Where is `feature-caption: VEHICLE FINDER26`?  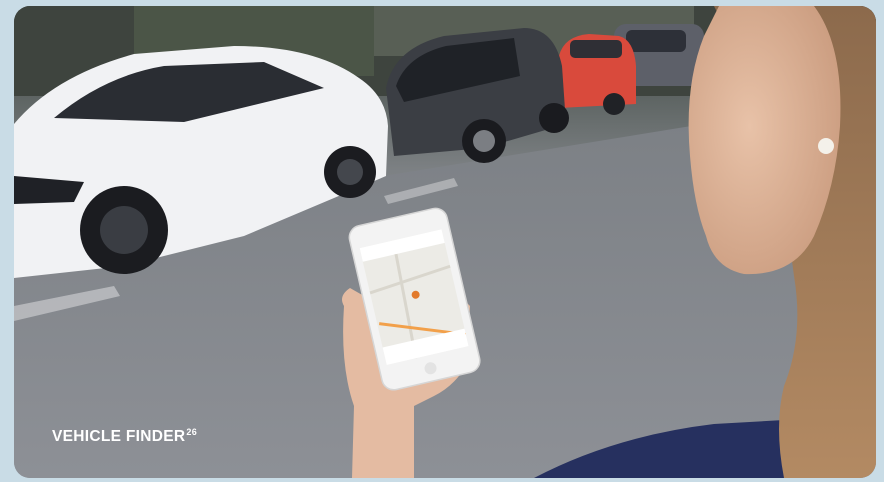 feature-caption: VEHICLE FINDER26 is located at coordinates (124, 436).